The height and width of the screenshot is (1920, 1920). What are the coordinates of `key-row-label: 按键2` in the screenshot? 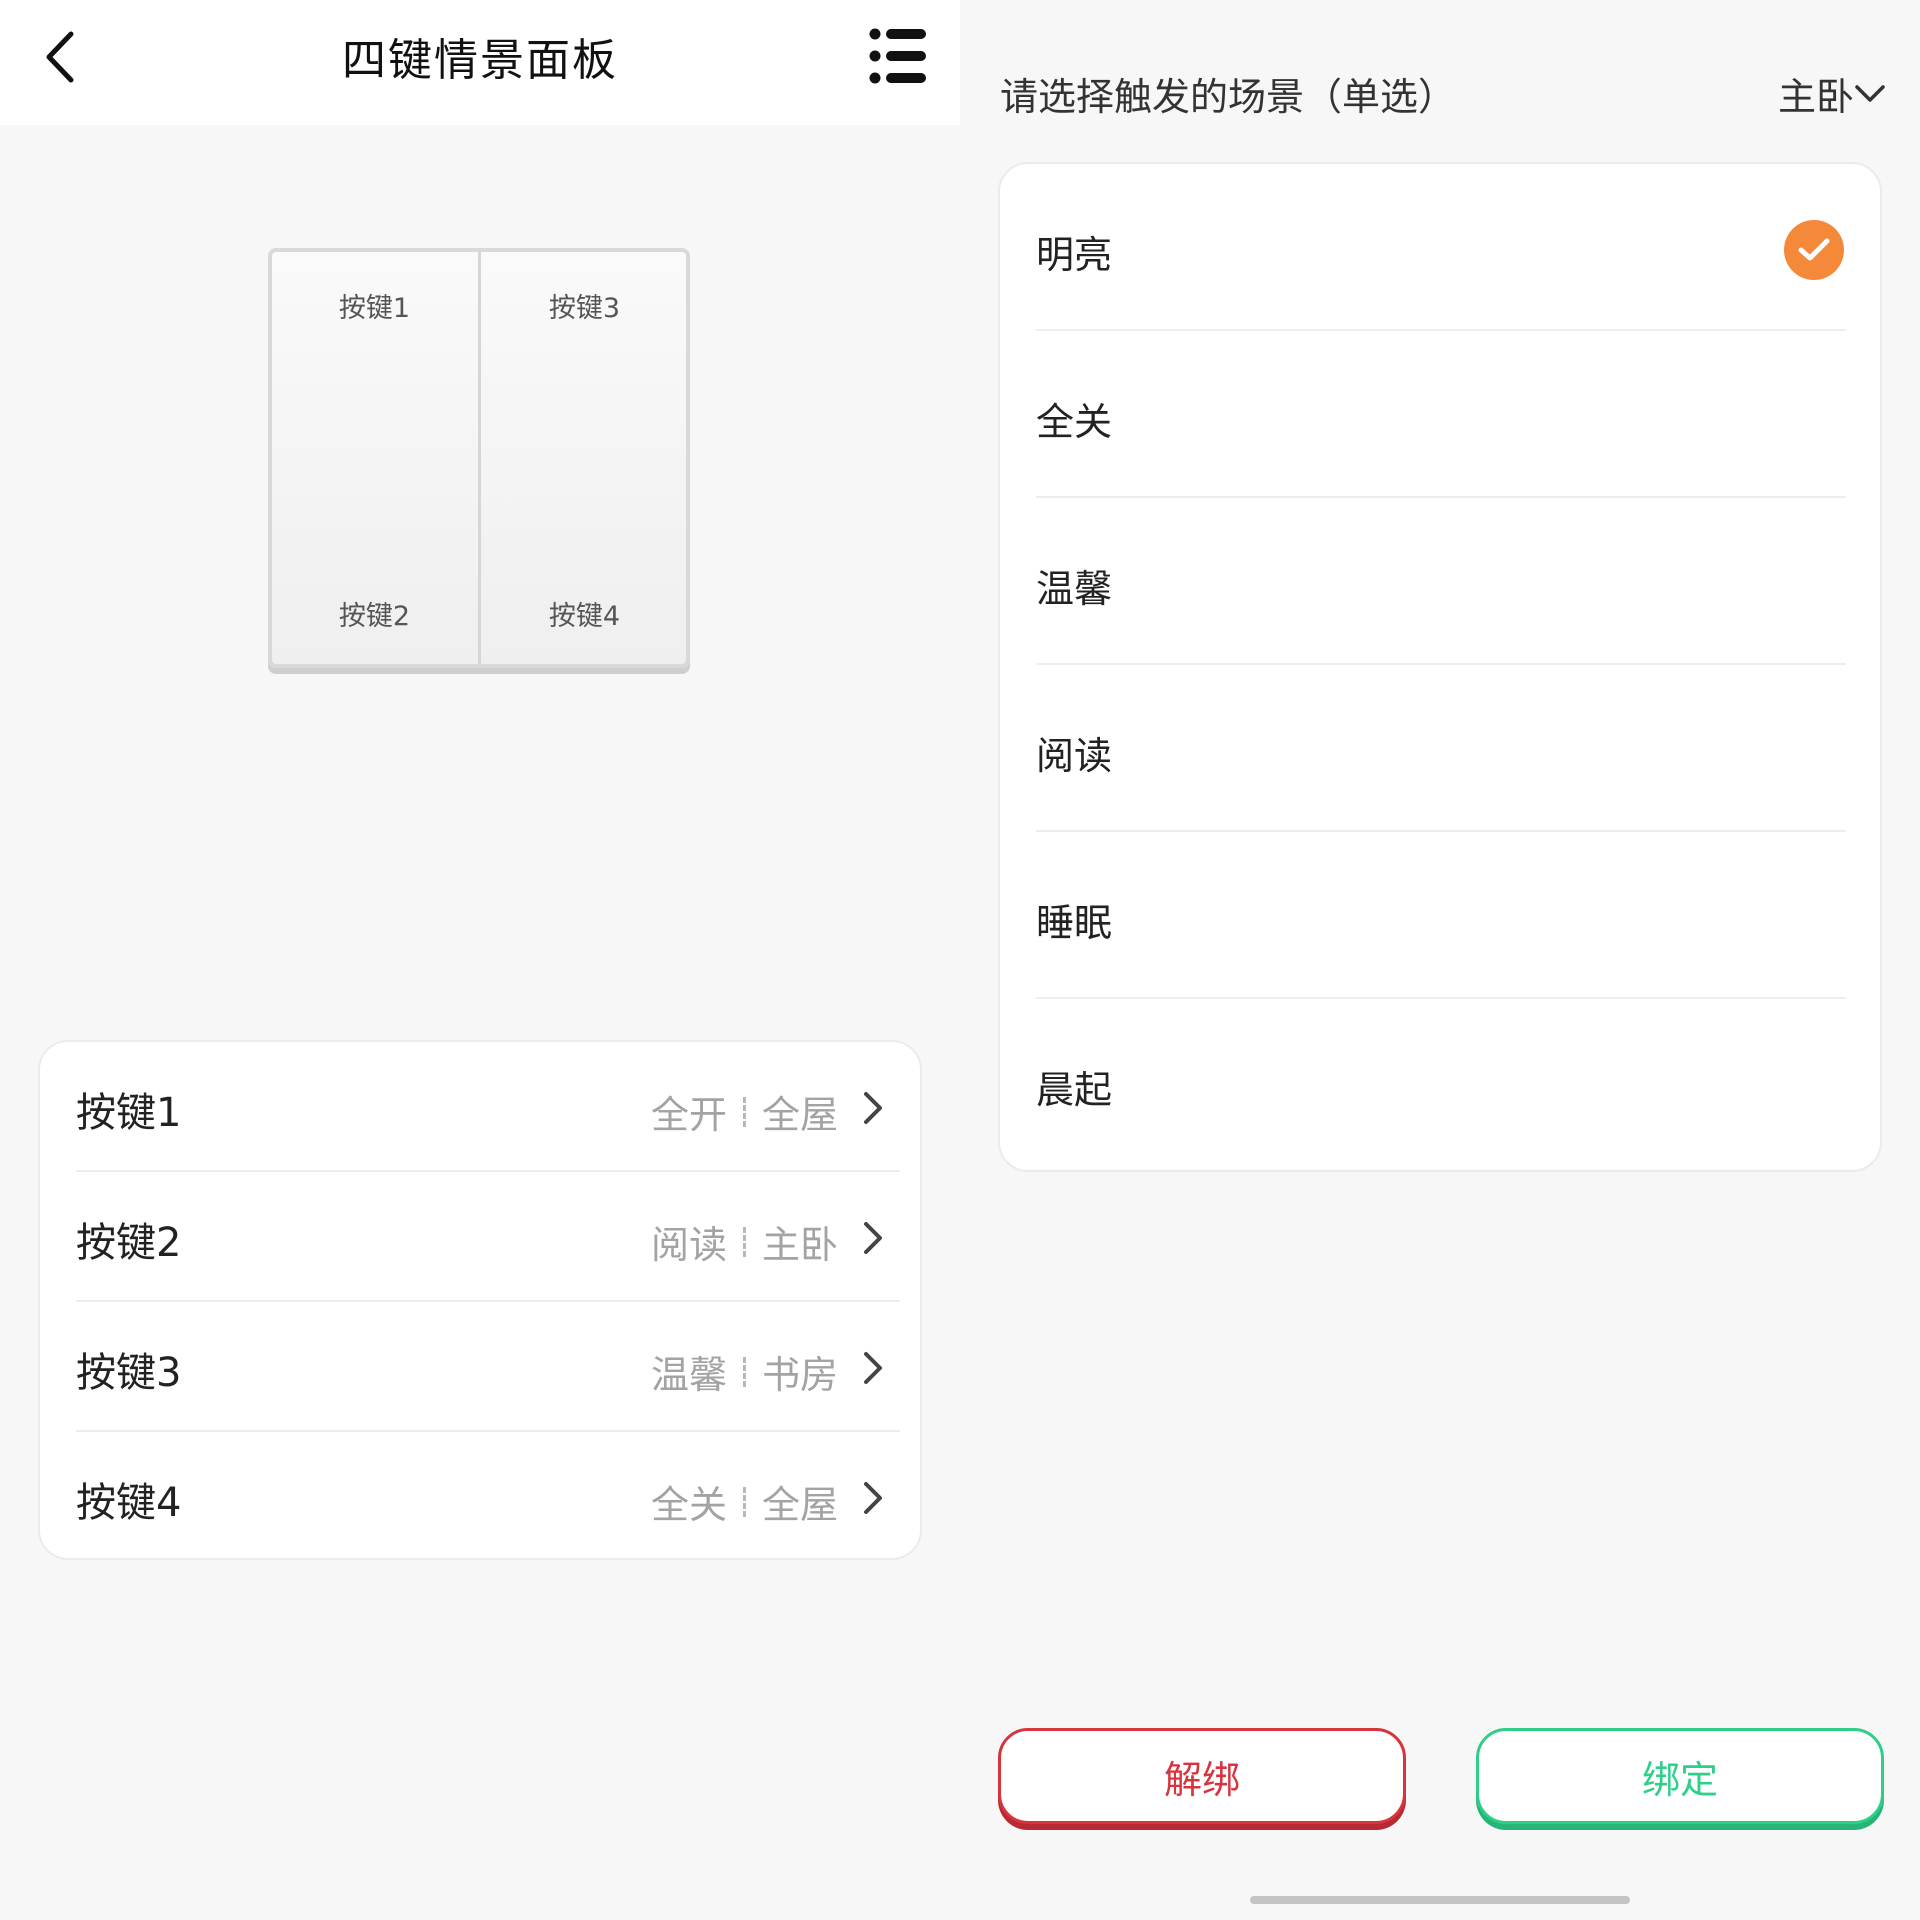 It's located at (129, 1243).